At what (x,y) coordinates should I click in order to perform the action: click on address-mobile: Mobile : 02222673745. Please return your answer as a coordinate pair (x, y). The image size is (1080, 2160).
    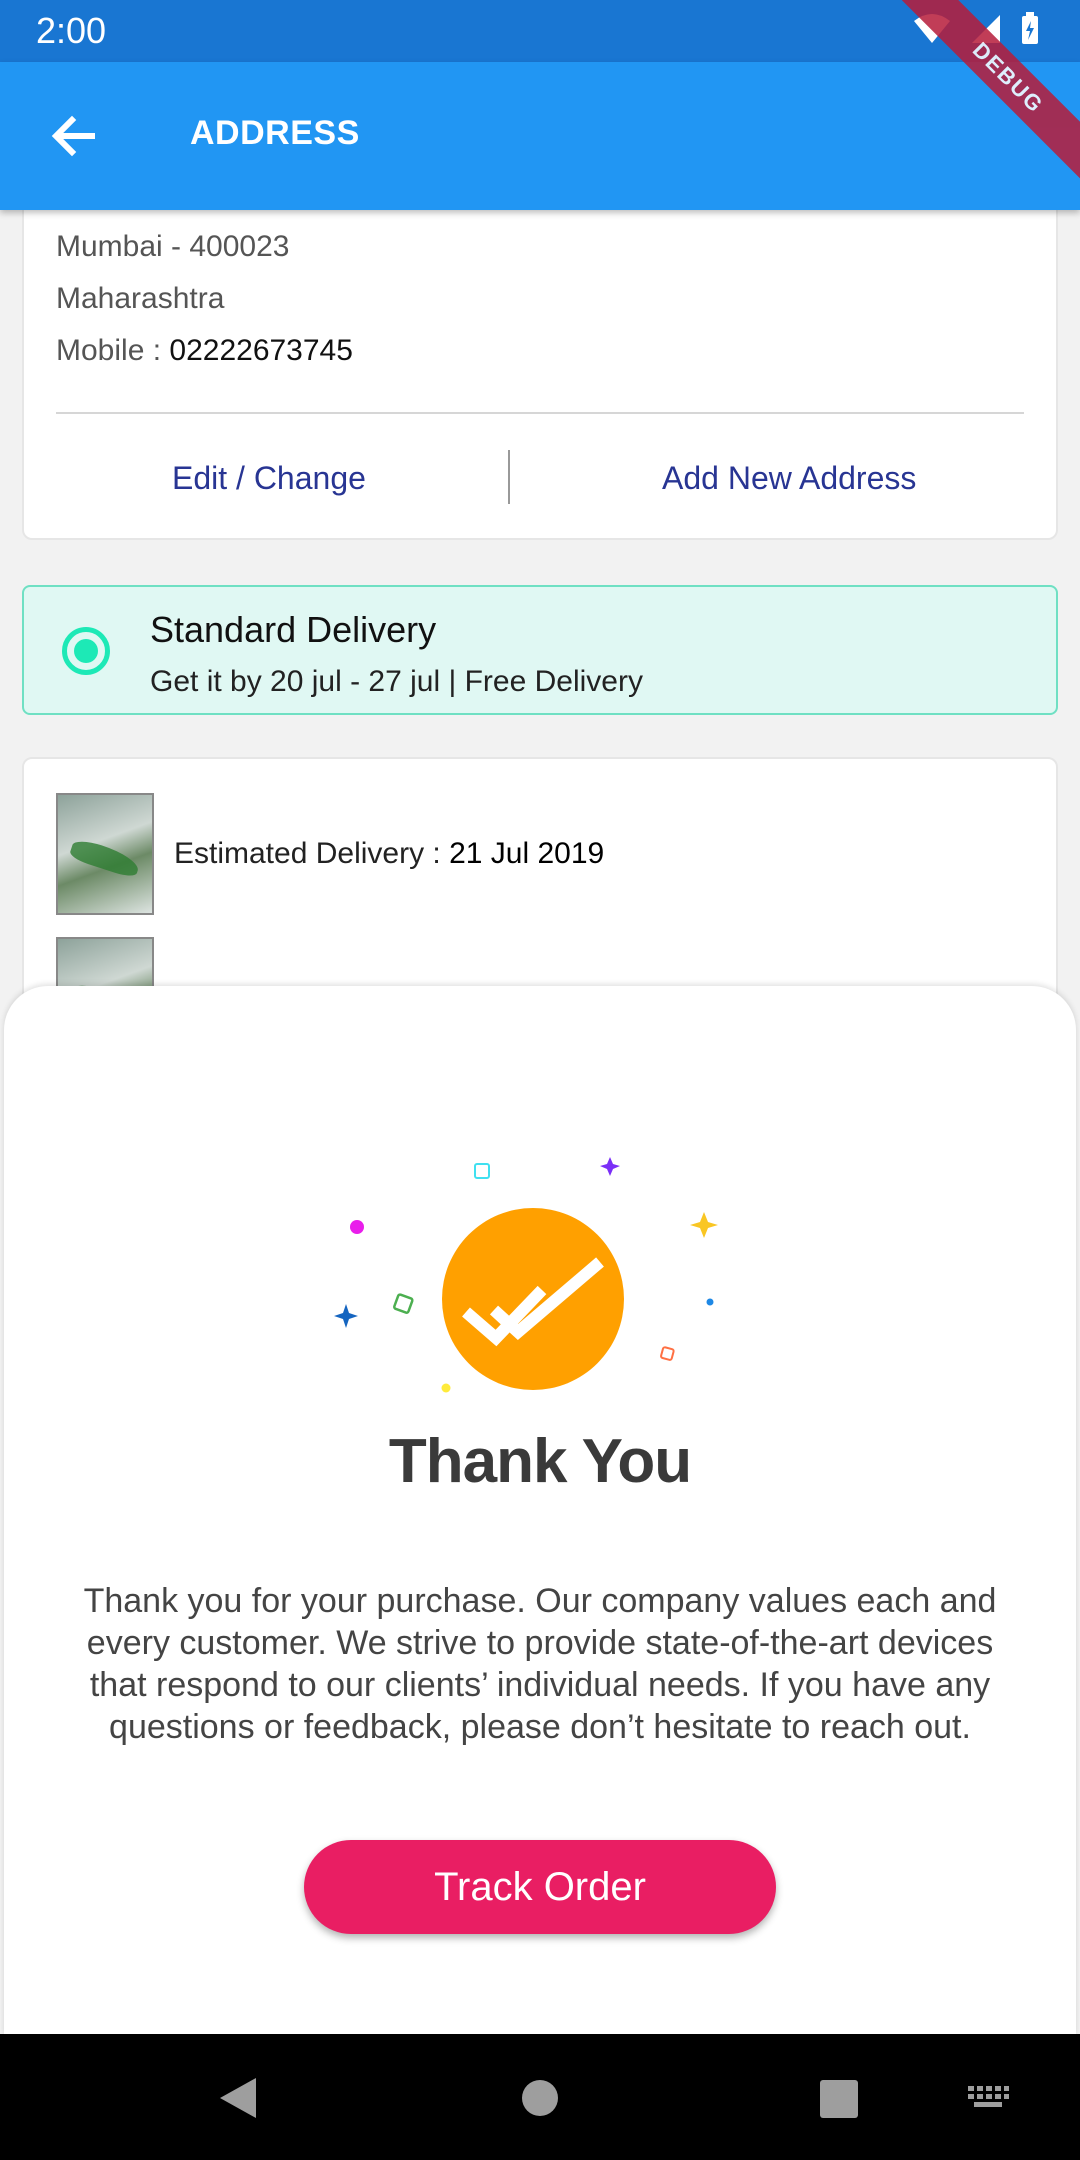
    Looking at the image, I should click on (204, 351).